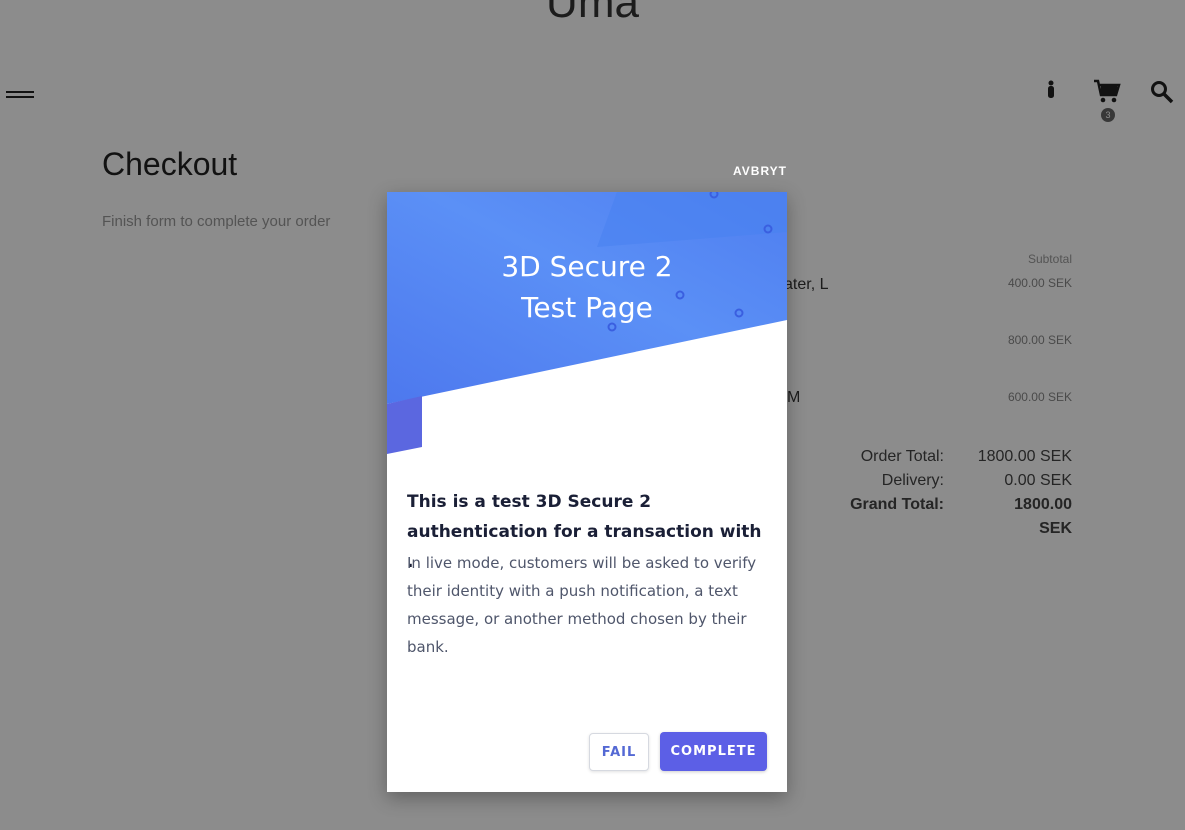 The height and width of the screenshot is (830, 1185). I want to click on fail-button: FAIL, so click(619, 752).